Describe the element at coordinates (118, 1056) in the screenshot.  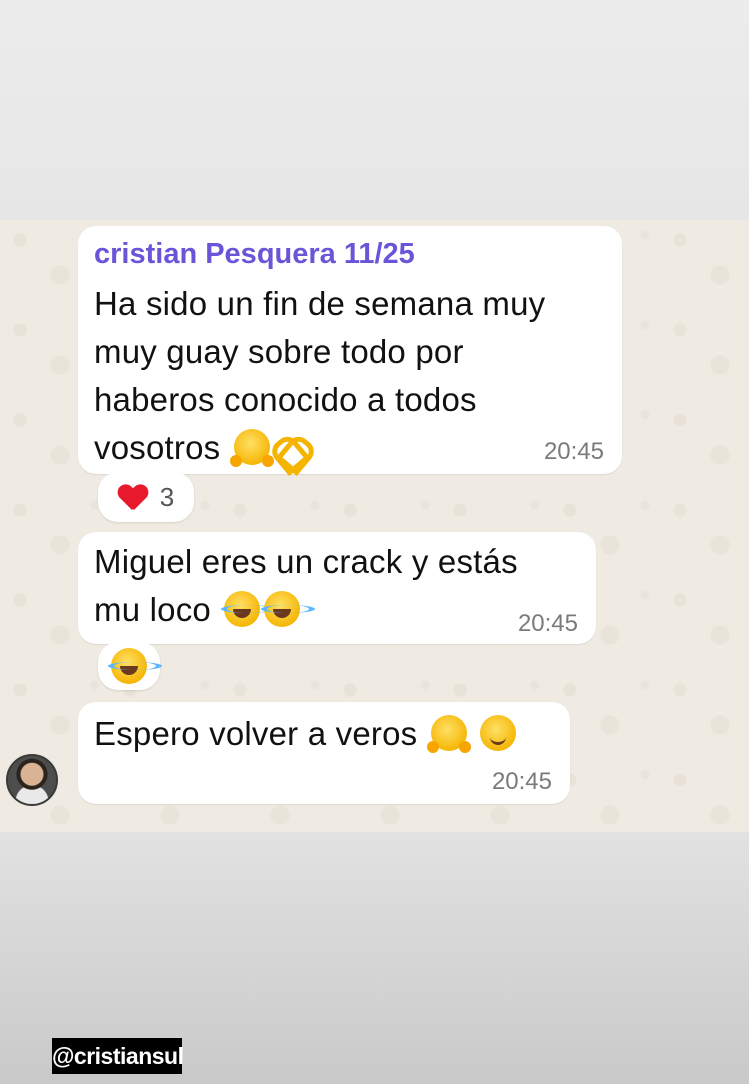
I see `username-watermark: @cristiansul` at that location.